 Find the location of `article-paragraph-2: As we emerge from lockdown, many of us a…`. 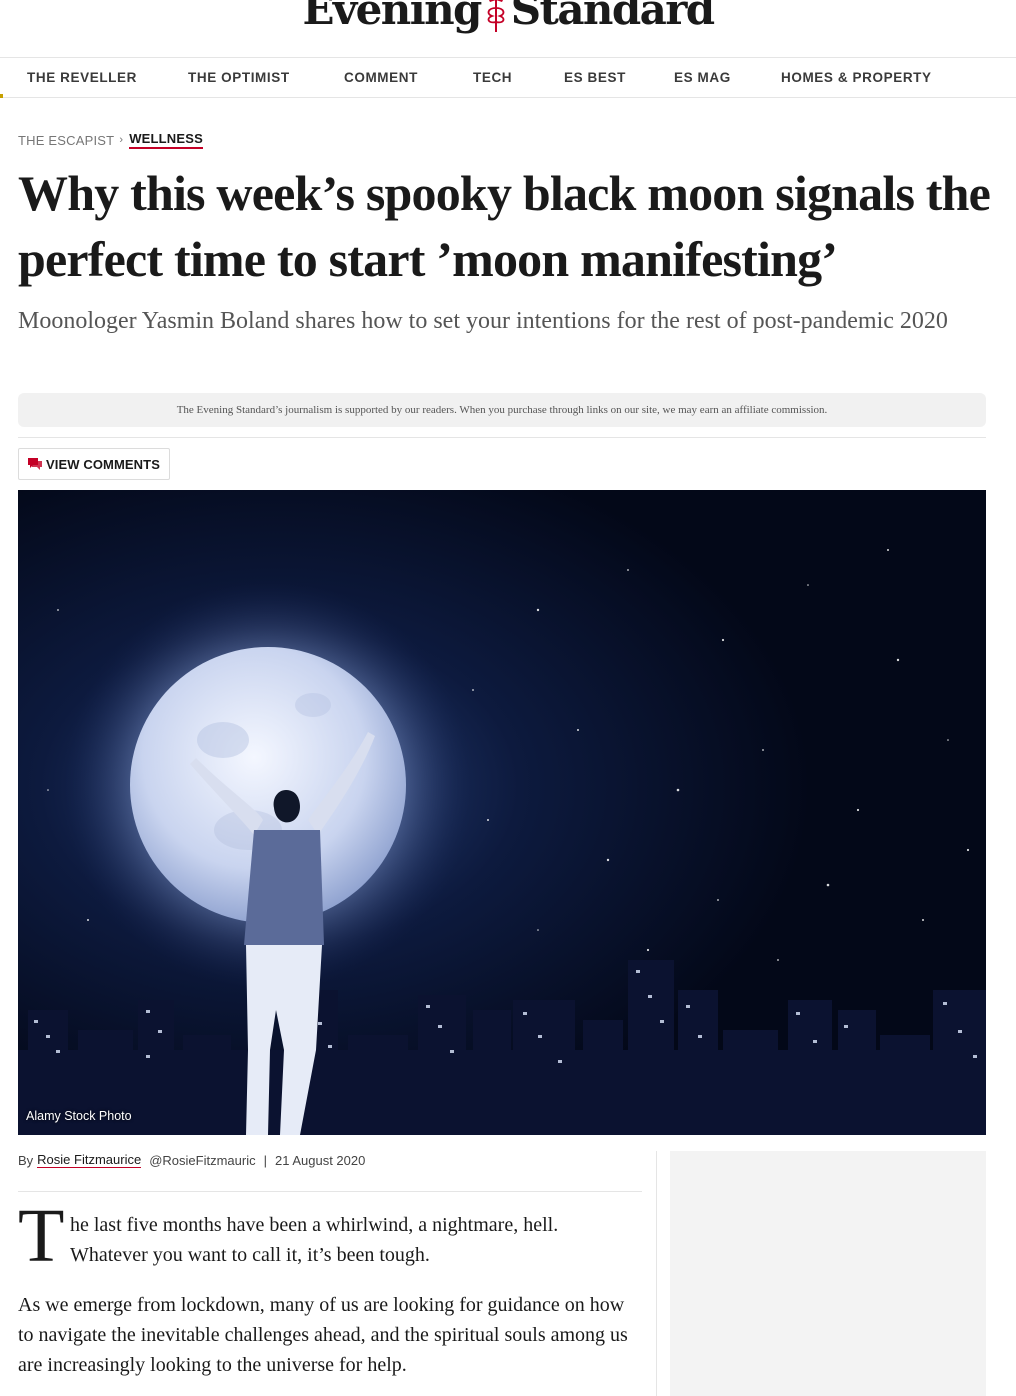

article-paragraph-2: As we emerge from lockdown, many of us a… is located at coordinates (323, 1335).